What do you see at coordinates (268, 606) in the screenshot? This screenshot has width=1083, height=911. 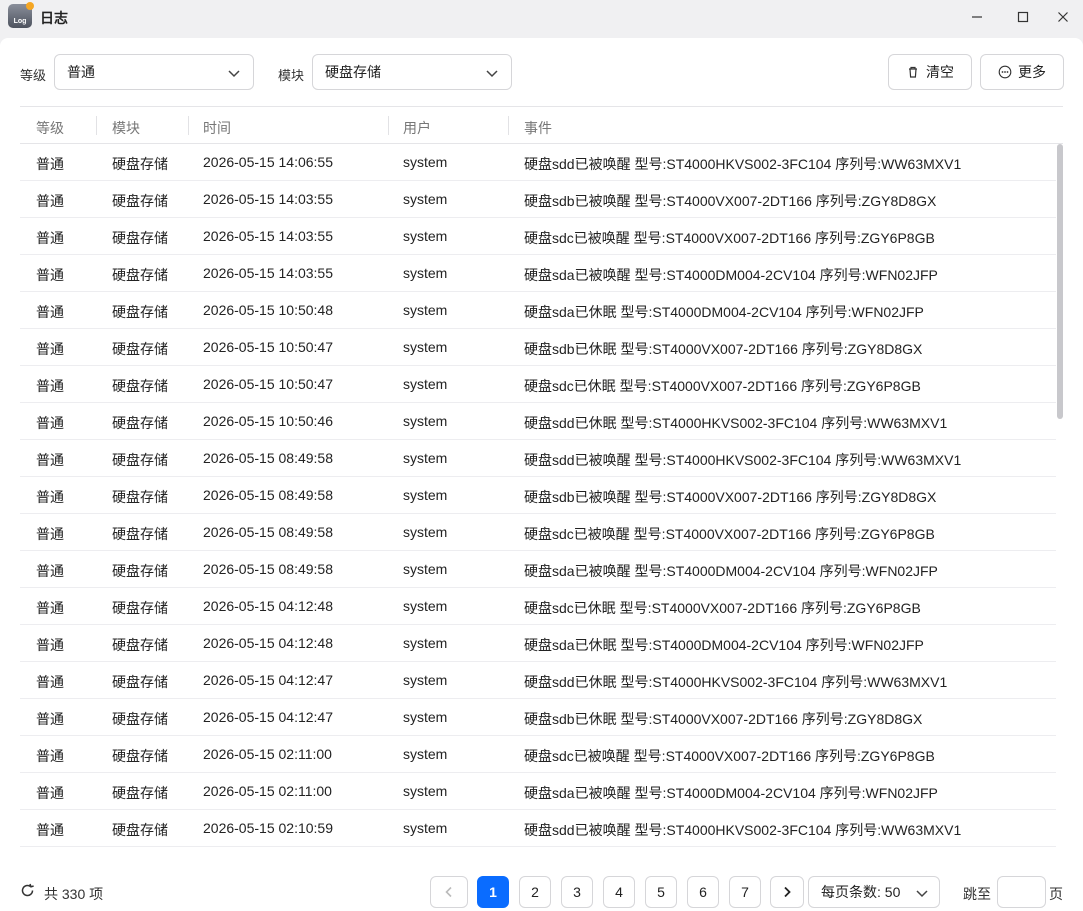 I see `cell-time: 2026-05-15 04:12:48` at bounding box center [268, 606].